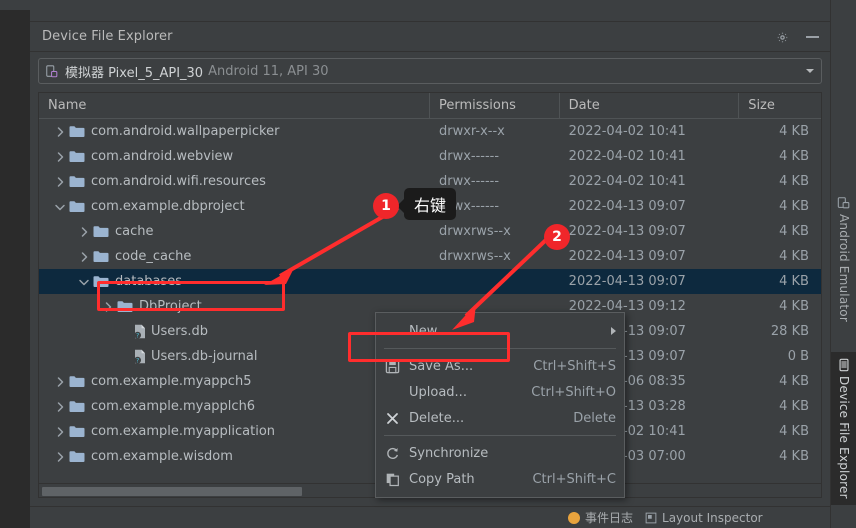 The image size is (856, 528). I want to click on copy-icon, so click(392, 479).